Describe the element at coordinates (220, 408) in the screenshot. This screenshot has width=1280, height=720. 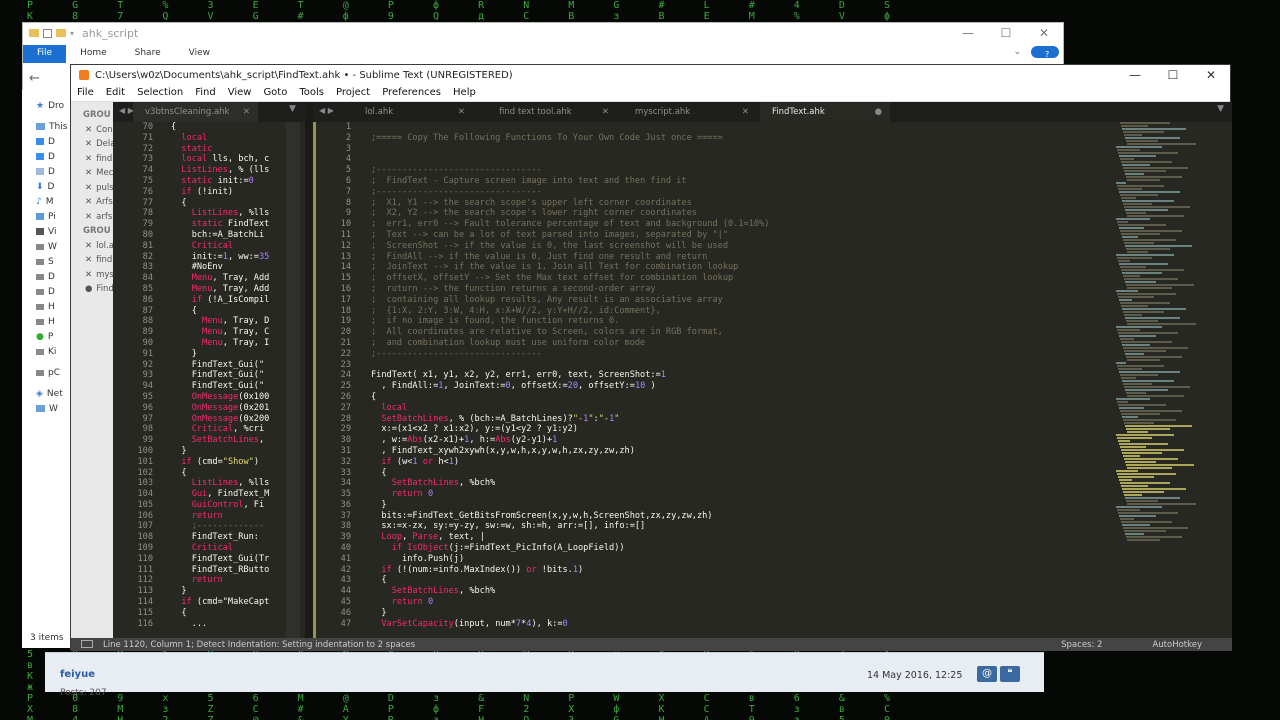
I see `code-line: OnMessage(0x201` at that location.